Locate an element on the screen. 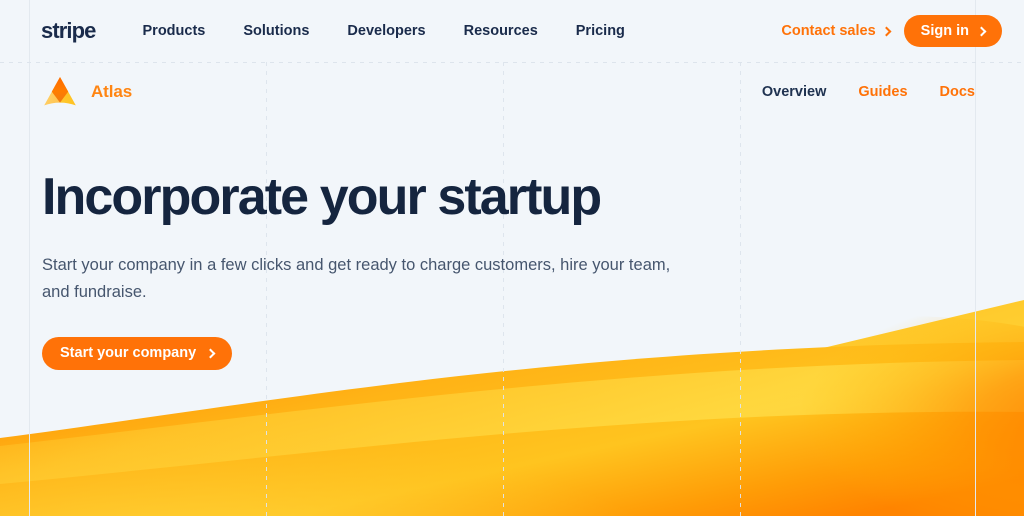 The image size is (1024, 516). atlas-subnav-links: Overview Guides Docs is located at coordinates (860, 92).